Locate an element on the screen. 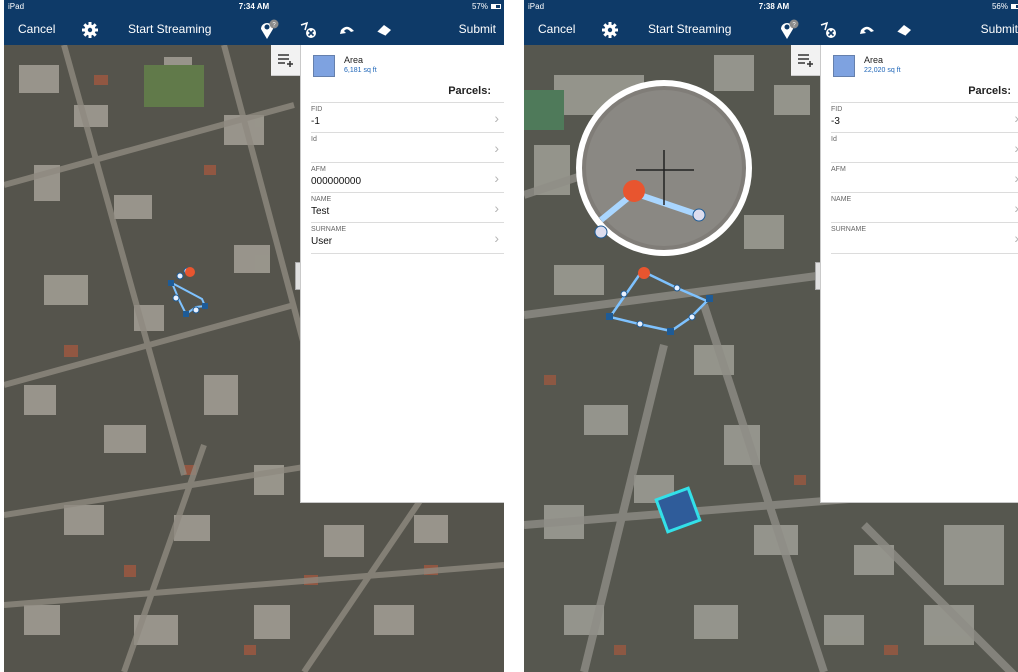 This screenshot has height=672, width=1018. battery-percent: 56% is located at coordinates (999, 6).